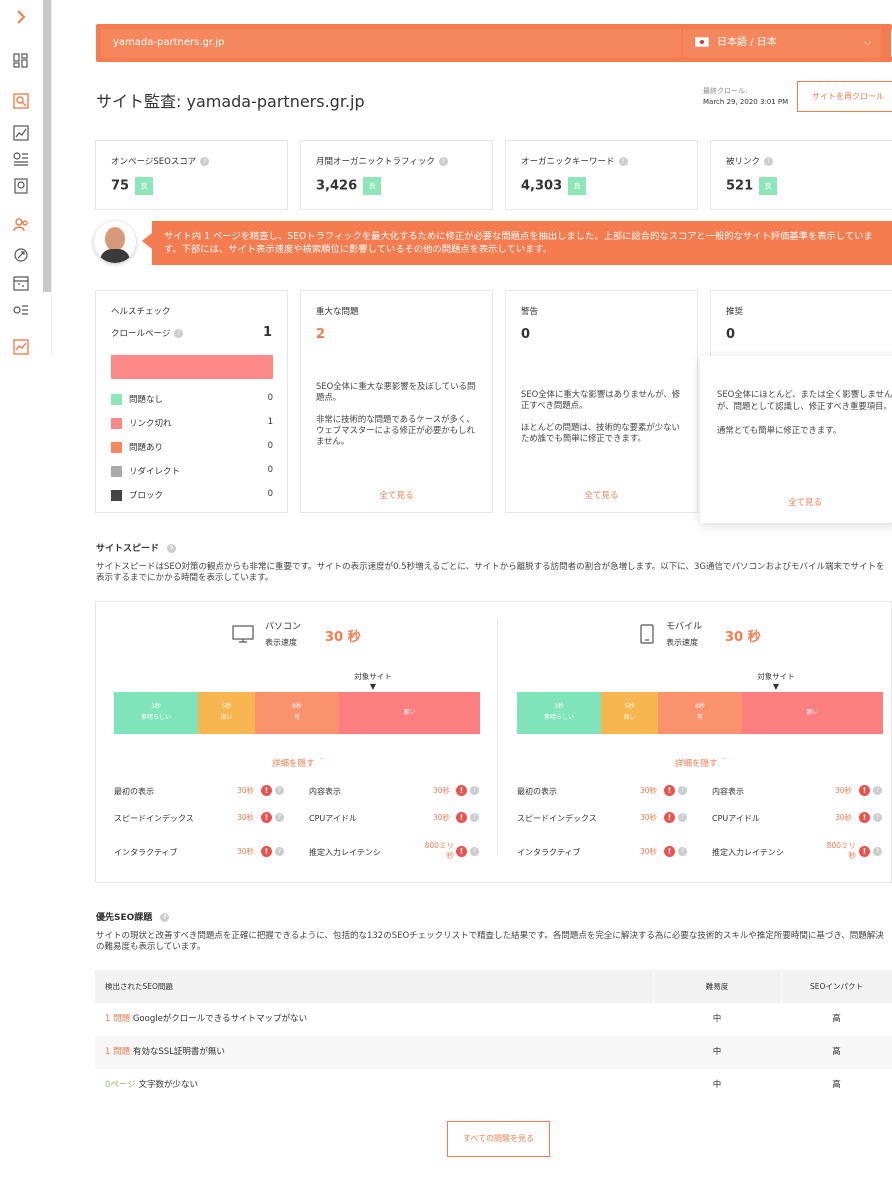 The width and height of the screenshot is (892, 1200). Describe the element at coordinates (230, 101) in the screenshot. I see `page-title: サイト監査: yamada-partners.gr.jp` at that location.